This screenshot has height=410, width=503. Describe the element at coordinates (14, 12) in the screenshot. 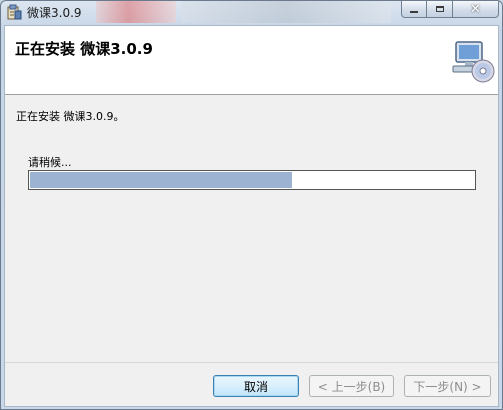

I see `installer-app-icon` at that location.